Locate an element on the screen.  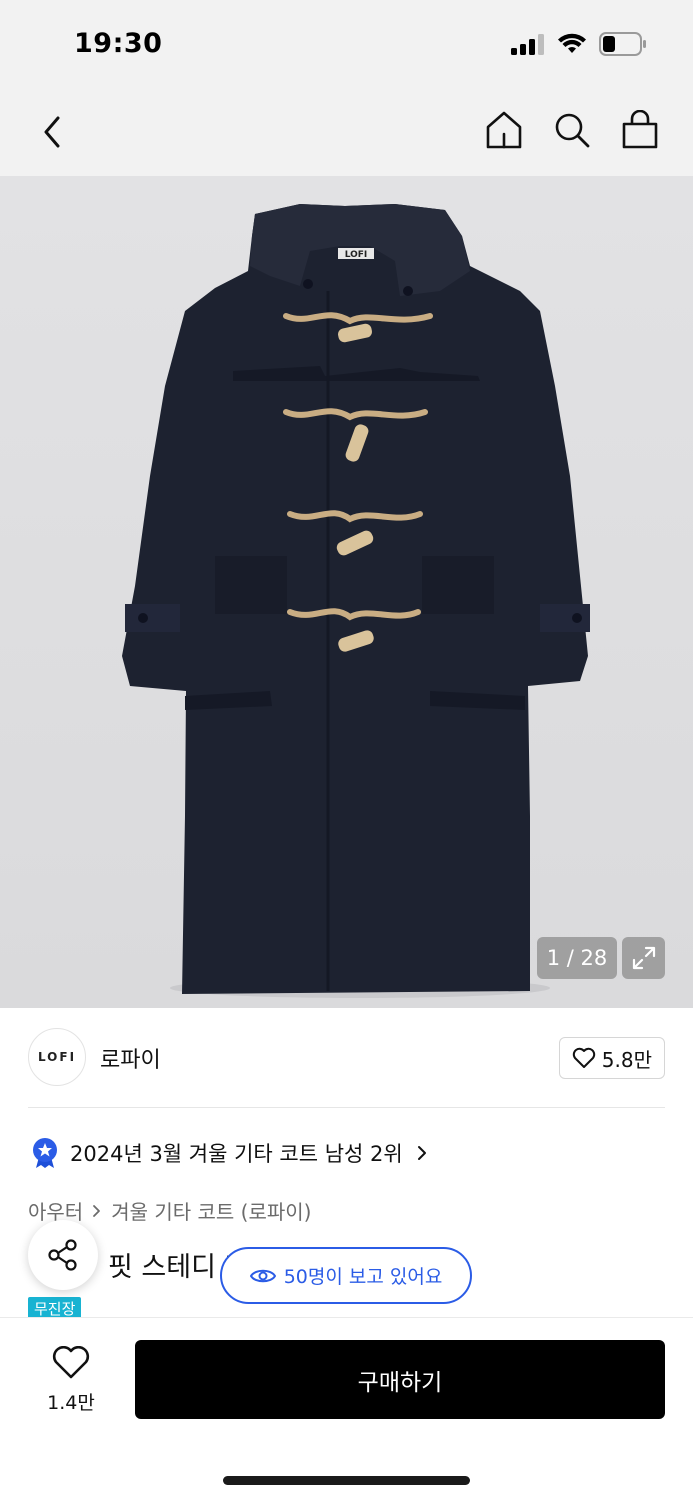
back-button is located at coordinates (54, 132).